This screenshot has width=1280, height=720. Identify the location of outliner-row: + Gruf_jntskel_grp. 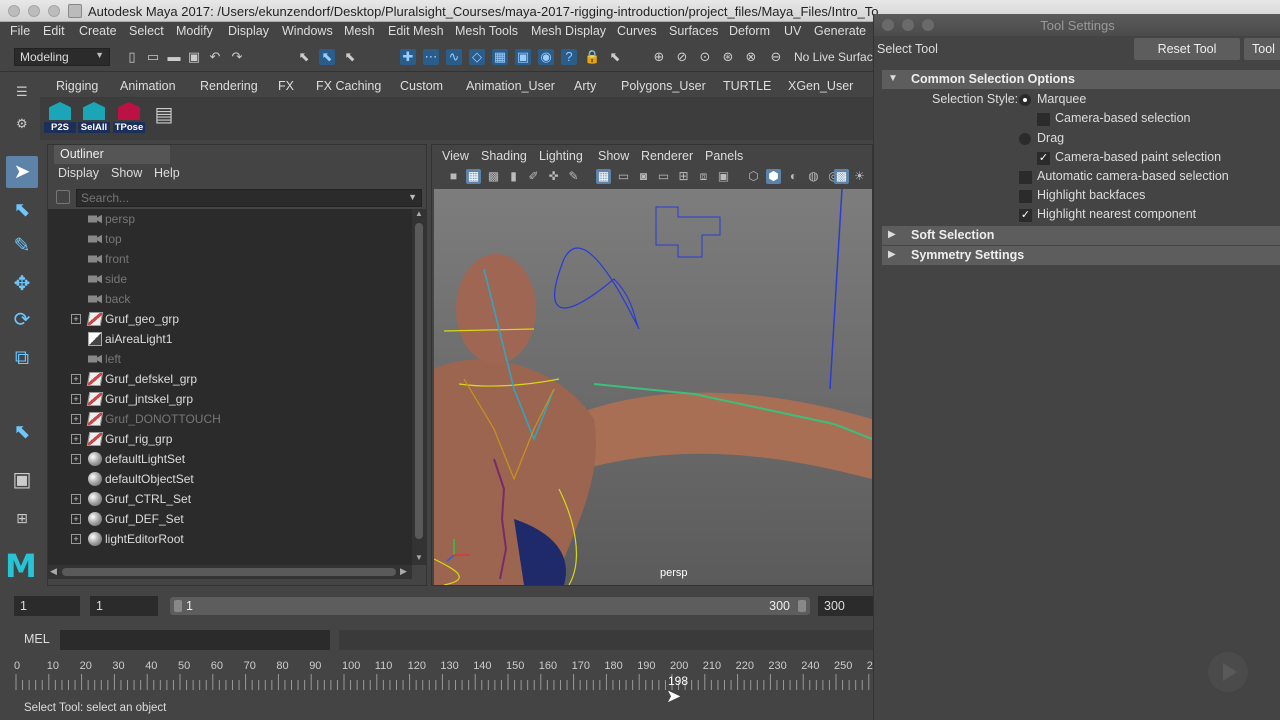
(230, 399).